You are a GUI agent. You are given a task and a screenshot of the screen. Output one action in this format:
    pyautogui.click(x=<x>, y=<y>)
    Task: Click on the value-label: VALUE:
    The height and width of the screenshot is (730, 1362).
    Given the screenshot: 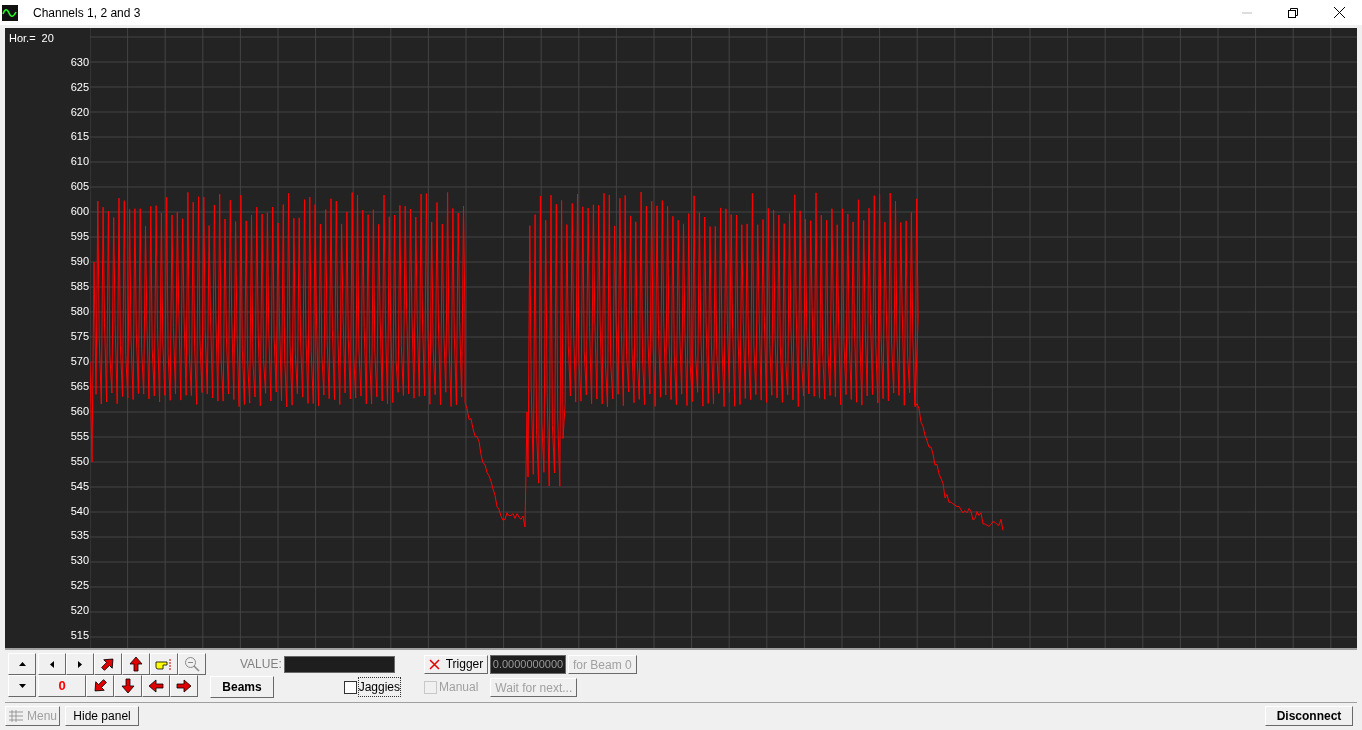 What is the action you would take?
    pyautogui.click(x=261, y=664)
    